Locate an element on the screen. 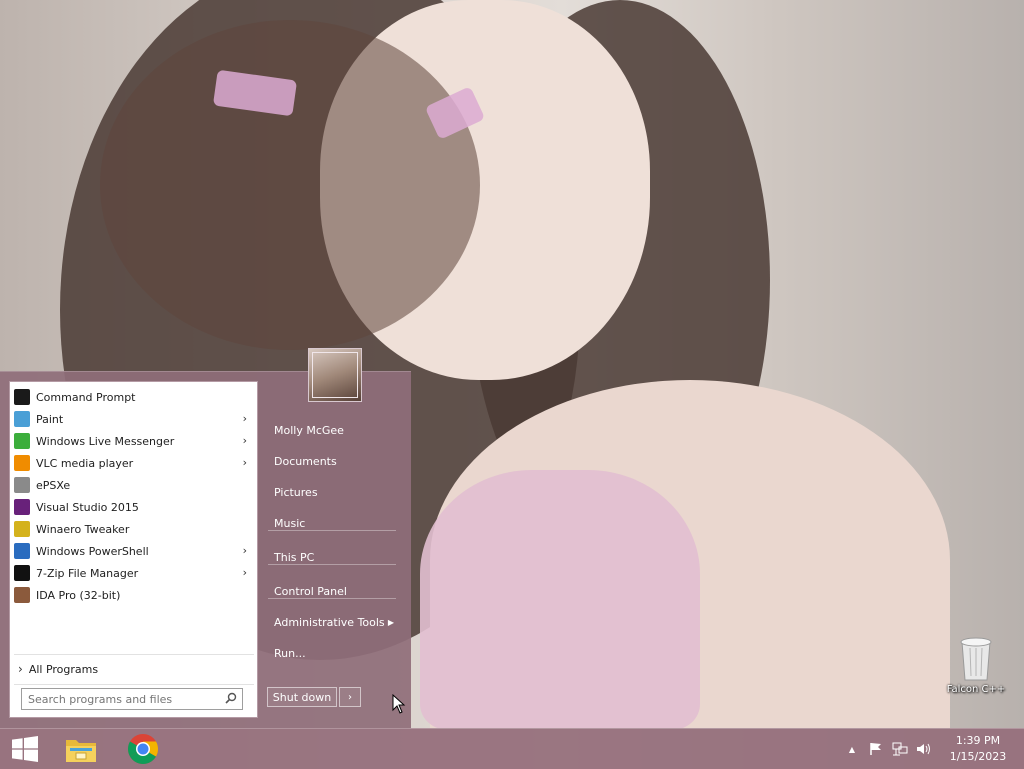 The width and height of the screenshot is (1024, 769). start-link-label: Pictures is located at coordinates (296, 492).